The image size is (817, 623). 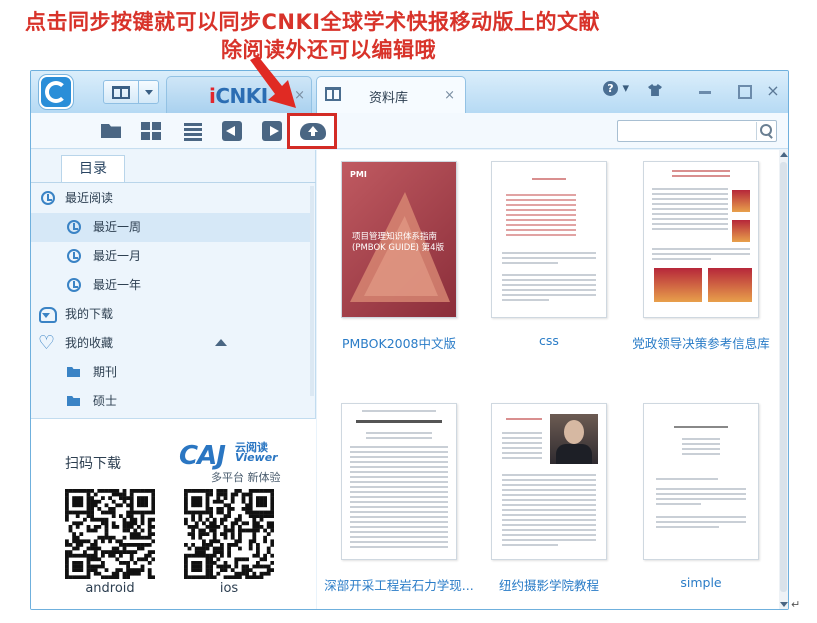 What do you see at coordinates (111, 131) in the screenshot?
I see `folder-open-icon` at bounding box center [111, 131].